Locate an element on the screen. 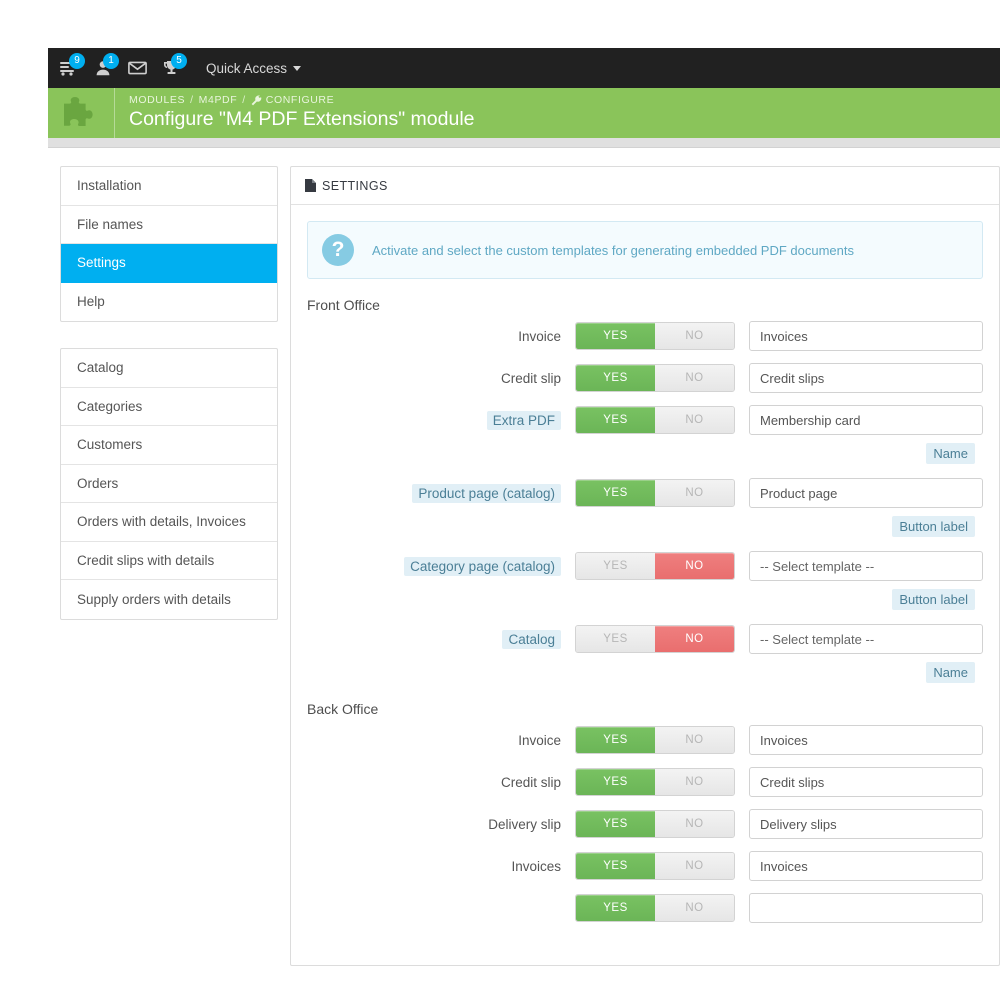  sidebar-item-orders: Orders is located at coordinates (169, 484).